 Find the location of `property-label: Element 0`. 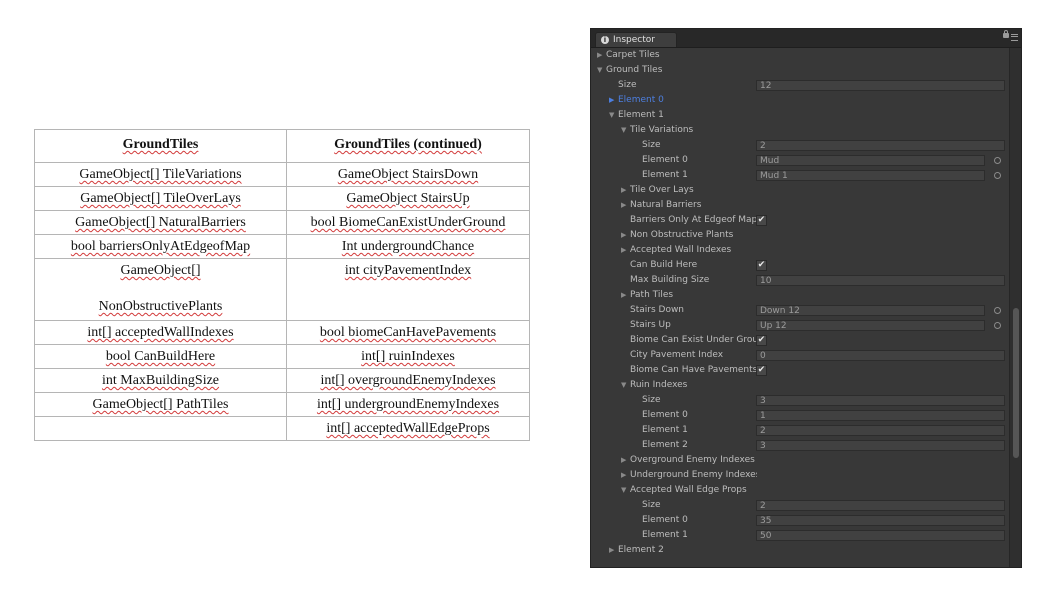

property-label: Element 0 is located at coordinates (695, 520).